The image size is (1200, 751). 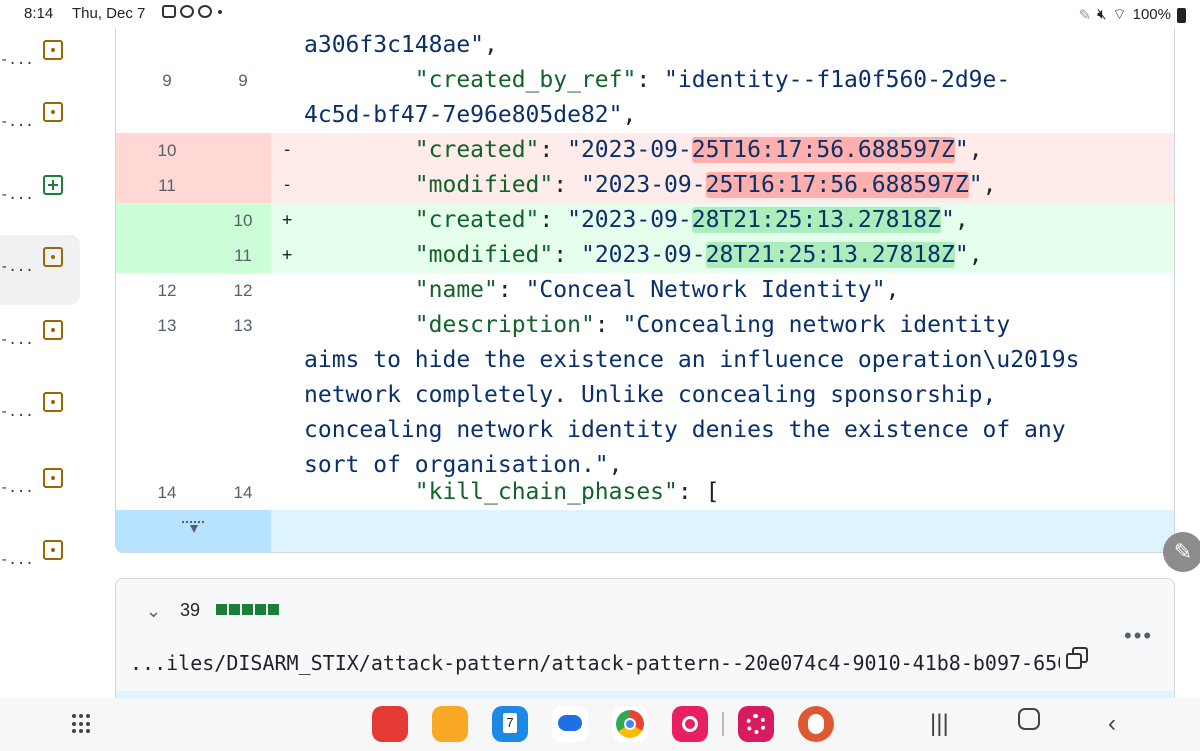 What do you see at coordinates (243, 325) in the screenshot?
I see `new-line-number: 13` at bounding box center [243, 325].